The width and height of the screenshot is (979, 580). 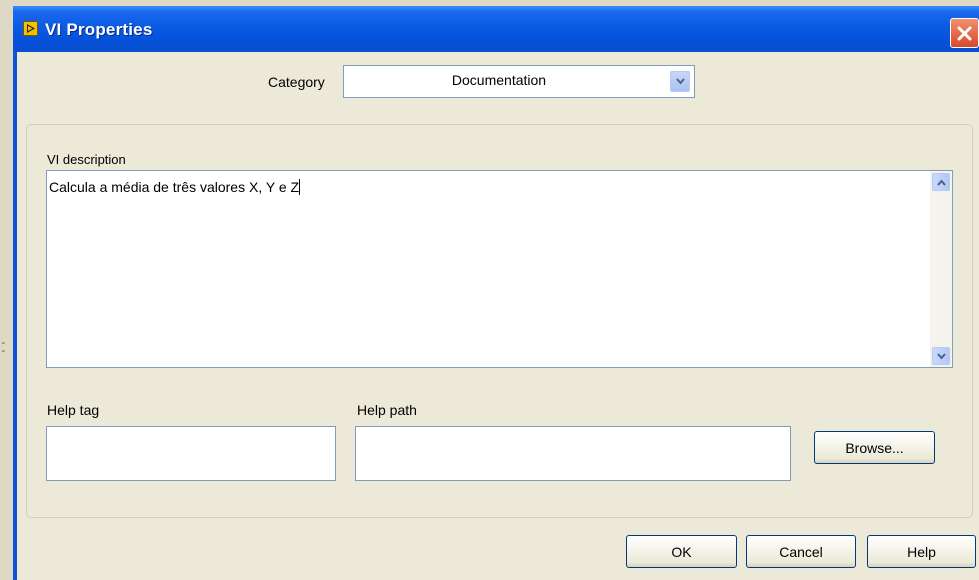 I want to click on description-text: Calcula a média de três valores X, Y e Z, so click(x=175, y=187).